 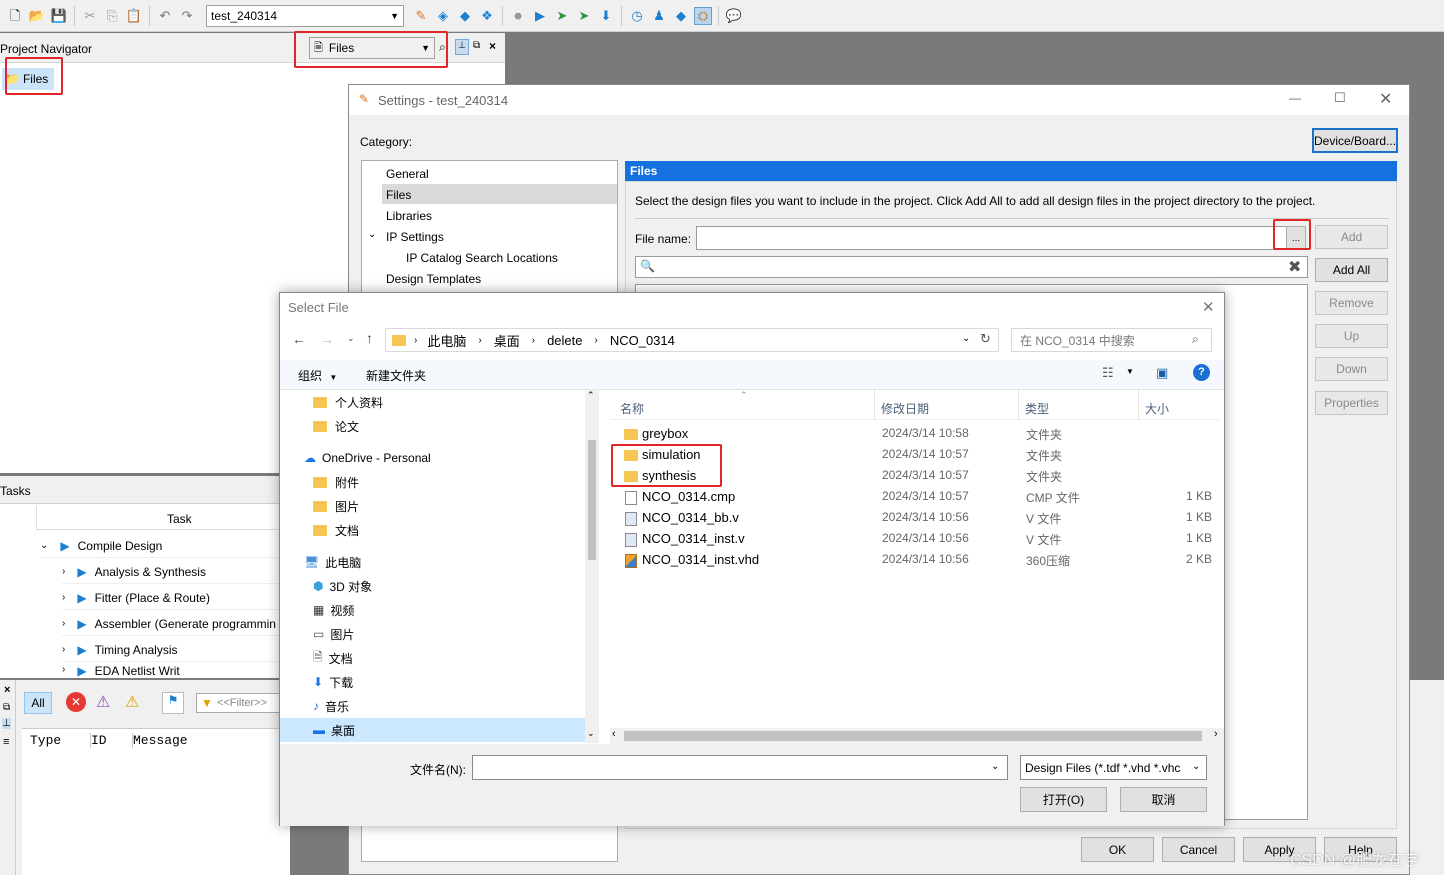 I want to click on file-name-input, so click(x=992, y=238).